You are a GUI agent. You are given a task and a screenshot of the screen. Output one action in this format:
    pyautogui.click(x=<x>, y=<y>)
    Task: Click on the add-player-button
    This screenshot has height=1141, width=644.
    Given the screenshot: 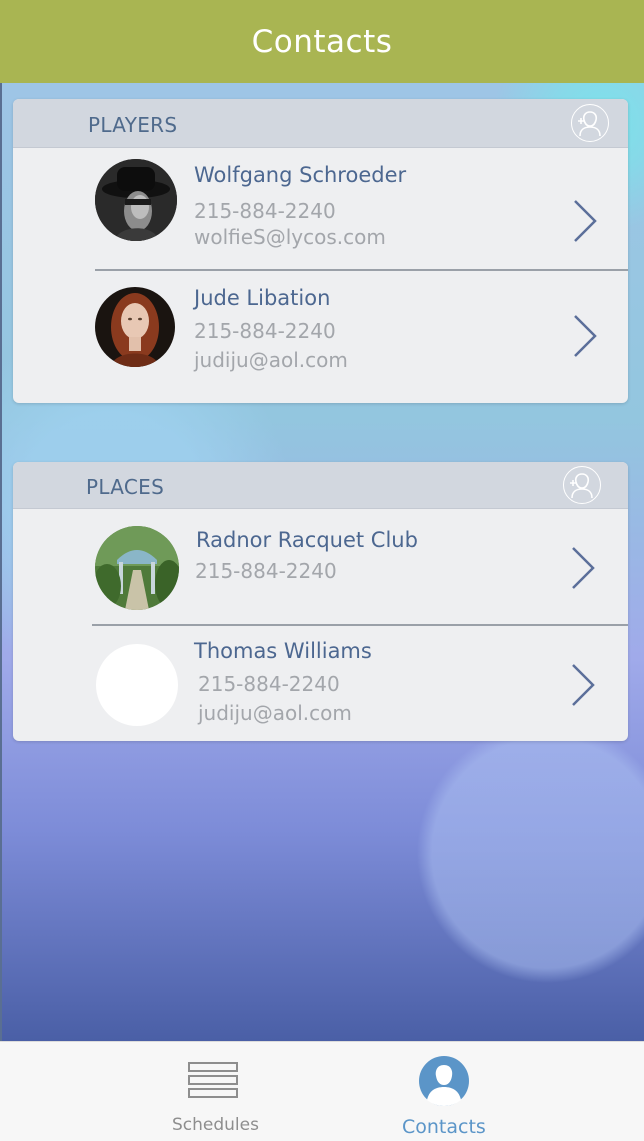 What is the action you would take?
    pyautogui.click(x=590, y=123)
    